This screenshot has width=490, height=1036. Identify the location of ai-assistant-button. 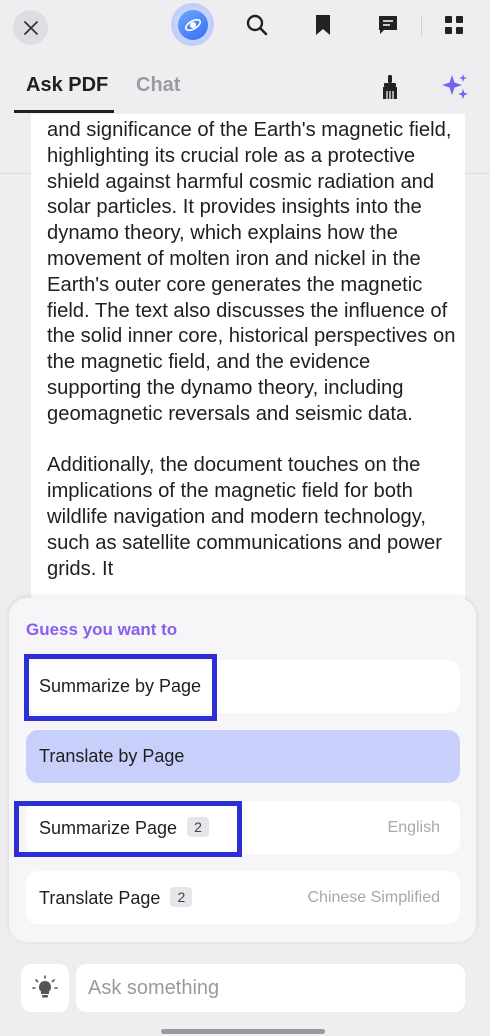
(192, 24).